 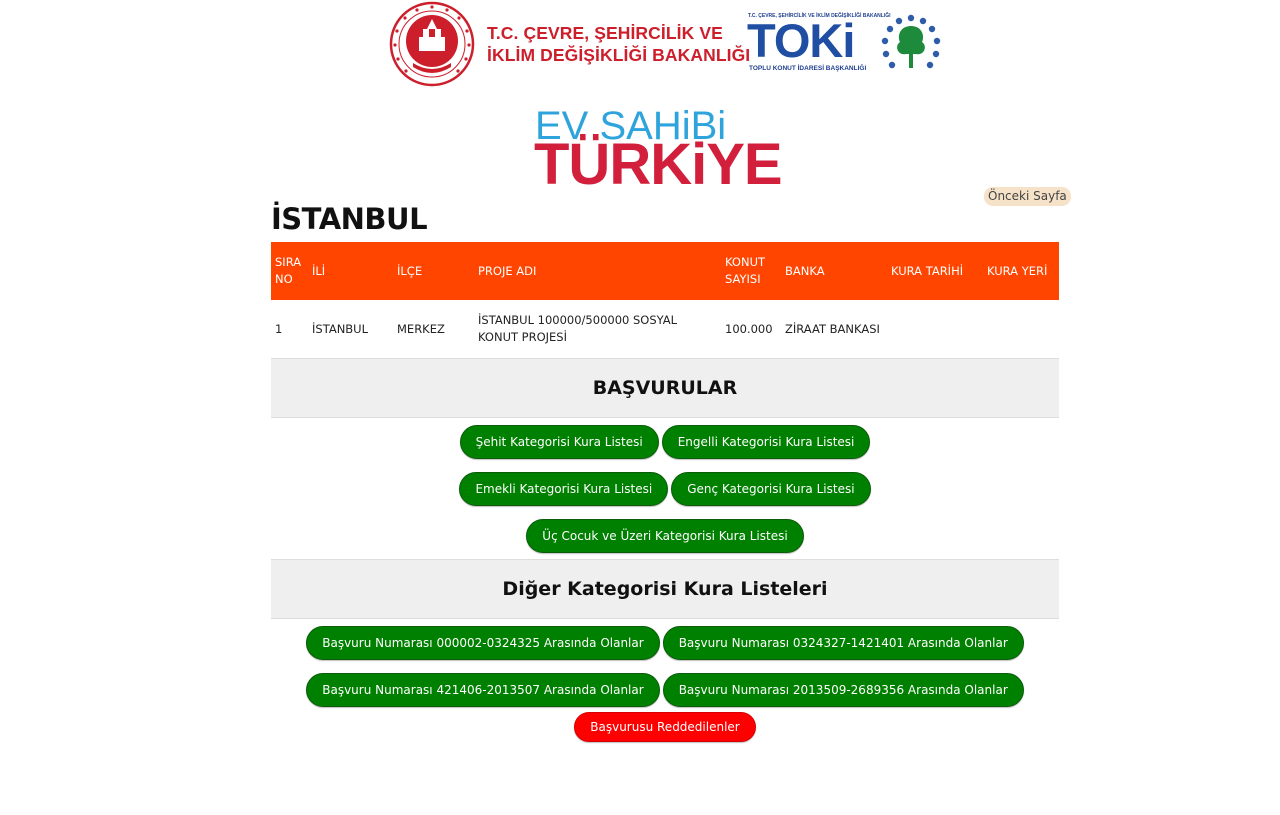 What do you see at coordinates (935, 271) in the screenshot?
I see `column-header-kura-tarihi: KURA TARİHİ` at bounding box center [935, 271].